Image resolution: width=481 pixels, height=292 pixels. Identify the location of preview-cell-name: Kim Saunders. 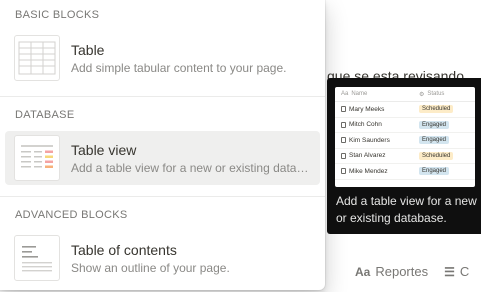
(374, 140).